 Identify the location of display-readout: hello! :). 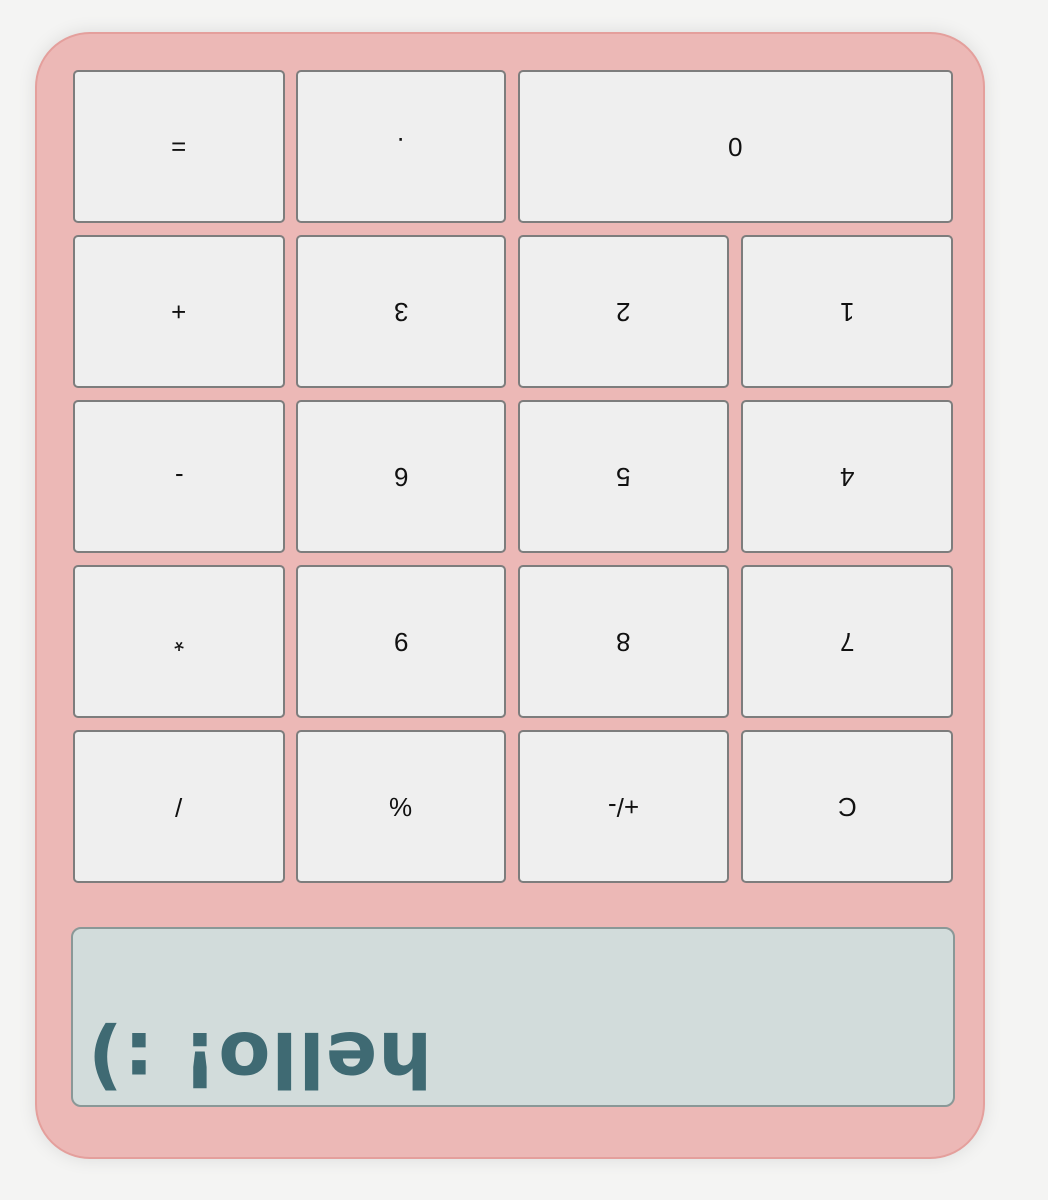
(260, 1059).